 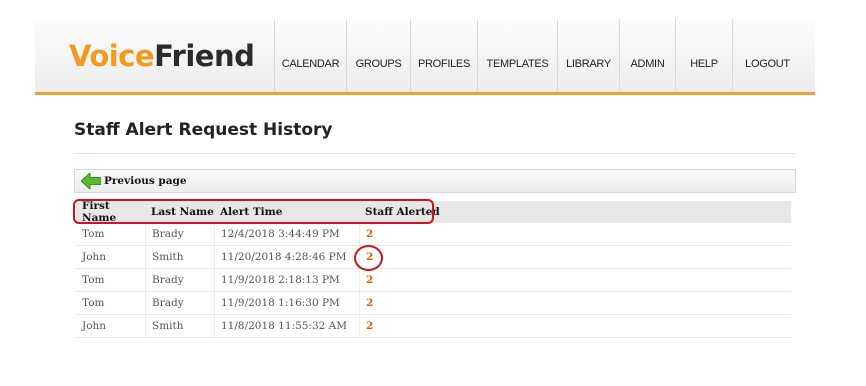 I want to click on alert-time-cell: 12/4/2018 3:44:49 PM, so click(x=286, y=234).